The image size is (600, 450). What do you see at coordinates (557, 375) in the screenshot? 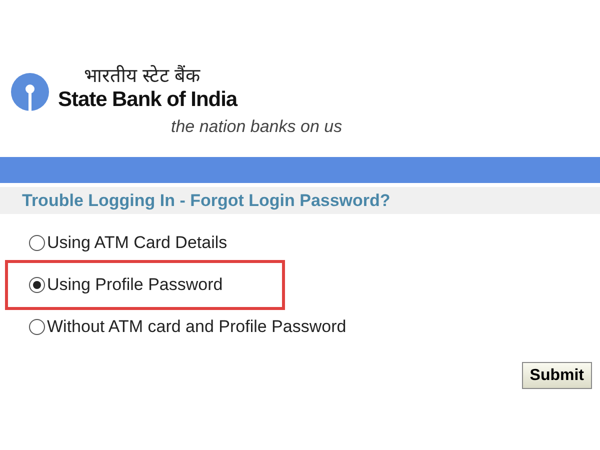
I see `submit-button: Submit` at bounding box center [557, 375].